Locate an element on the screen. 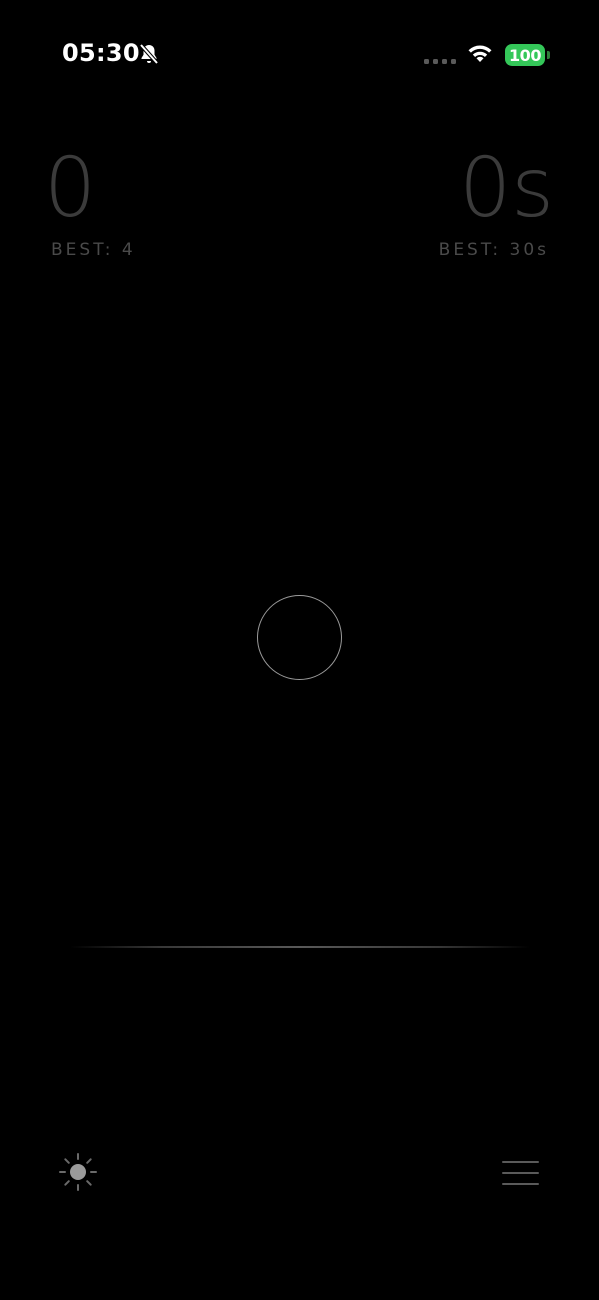  tap-target-circle is located at coordinates (299, 637).